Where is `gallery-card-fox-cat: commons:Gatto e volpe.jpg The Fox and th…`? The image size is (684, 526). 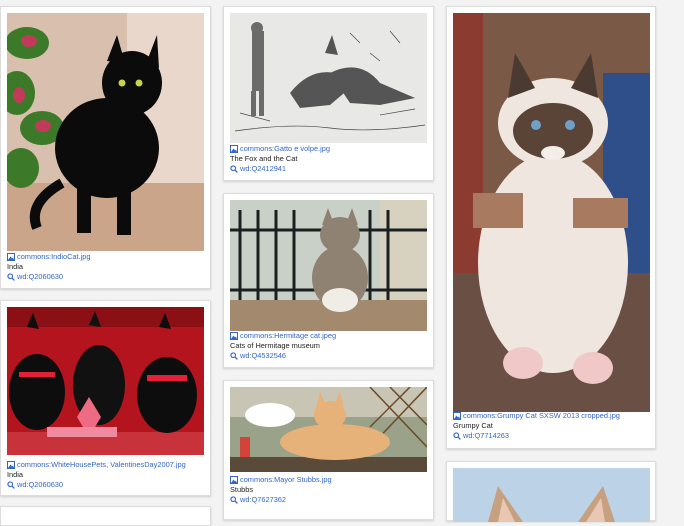
gallery-card-fox-cat: commons:Gatto e volpe.jpg The Fox and th… is located at coordinates (328, 93).